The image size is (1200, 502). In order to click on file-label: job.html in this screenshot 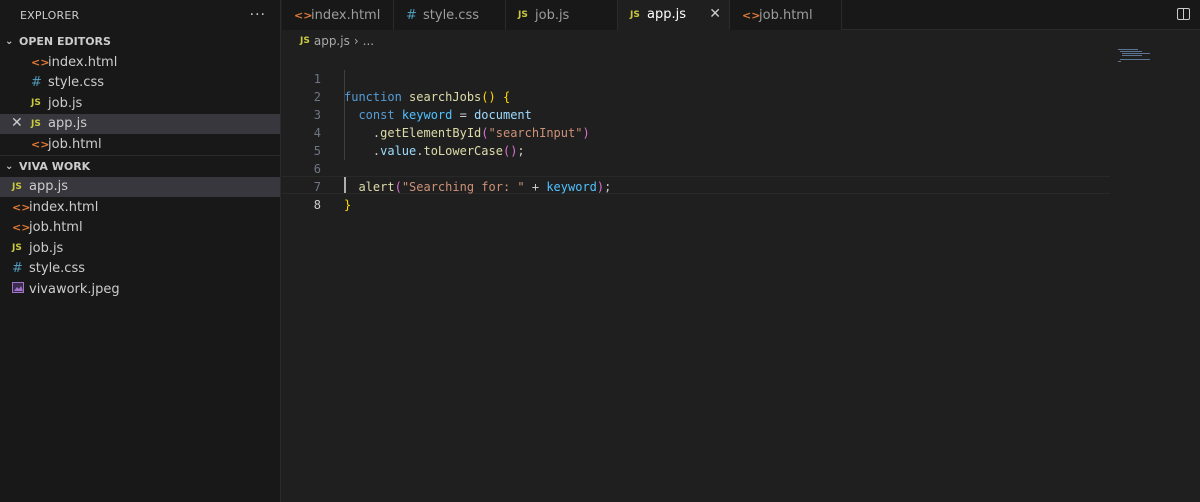, I will do `click(56, 228)`.